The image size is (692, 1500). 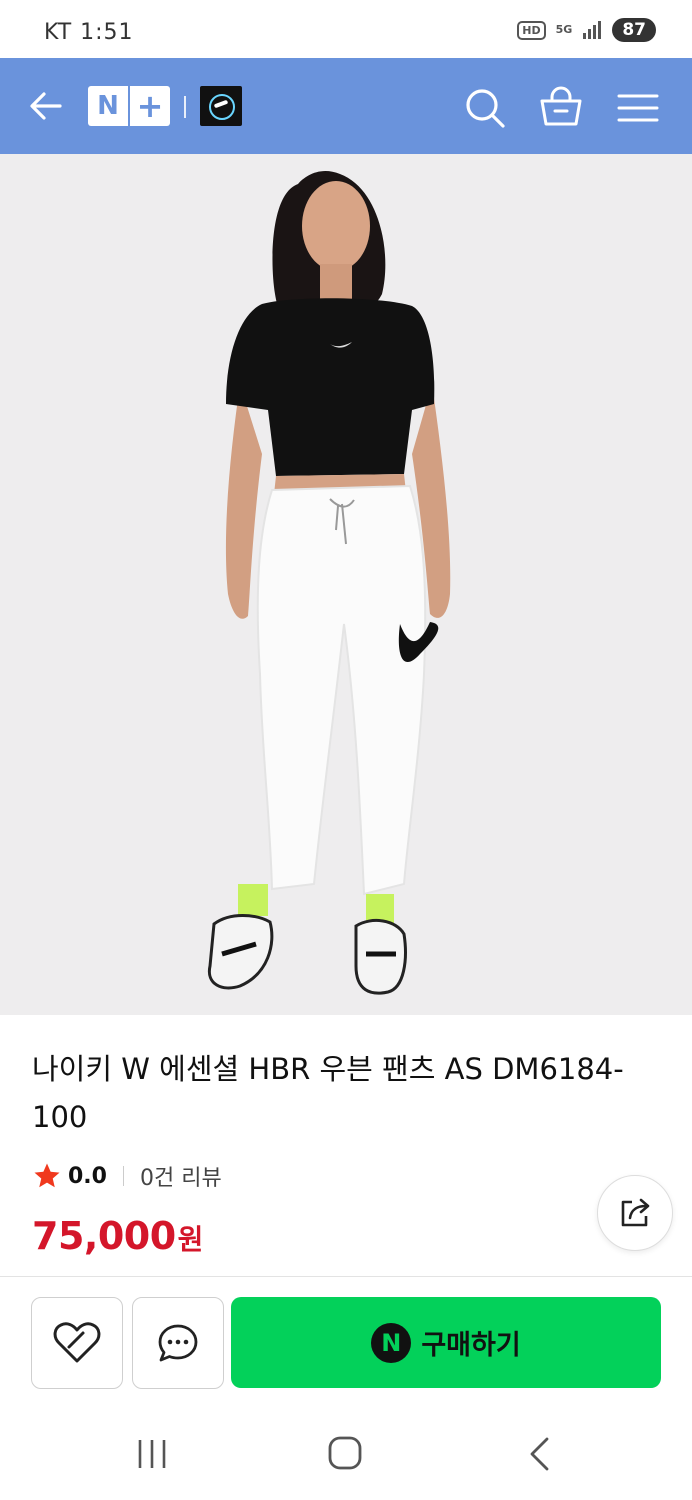 What do you see at coordinates (47, 1175) in the screenshot?
I see `star-icon` at bounding box center [47, 1175].